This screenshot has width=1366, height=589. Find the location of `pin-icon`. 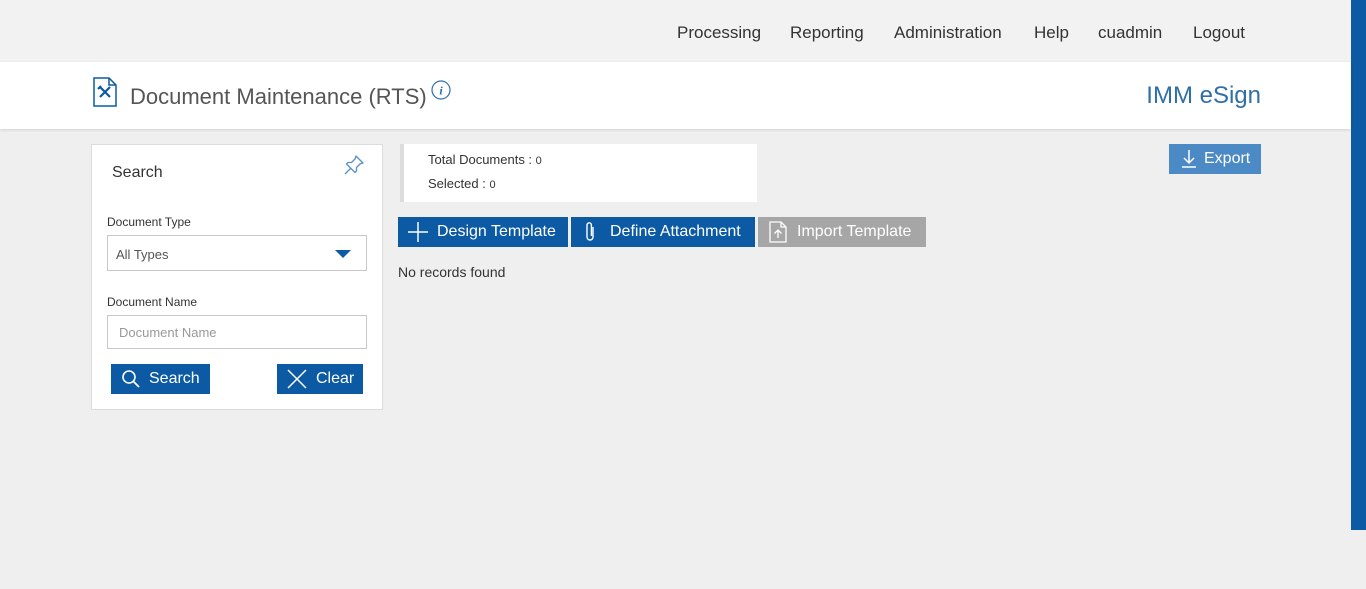

pin-icon is located at coordinates (354, 165).